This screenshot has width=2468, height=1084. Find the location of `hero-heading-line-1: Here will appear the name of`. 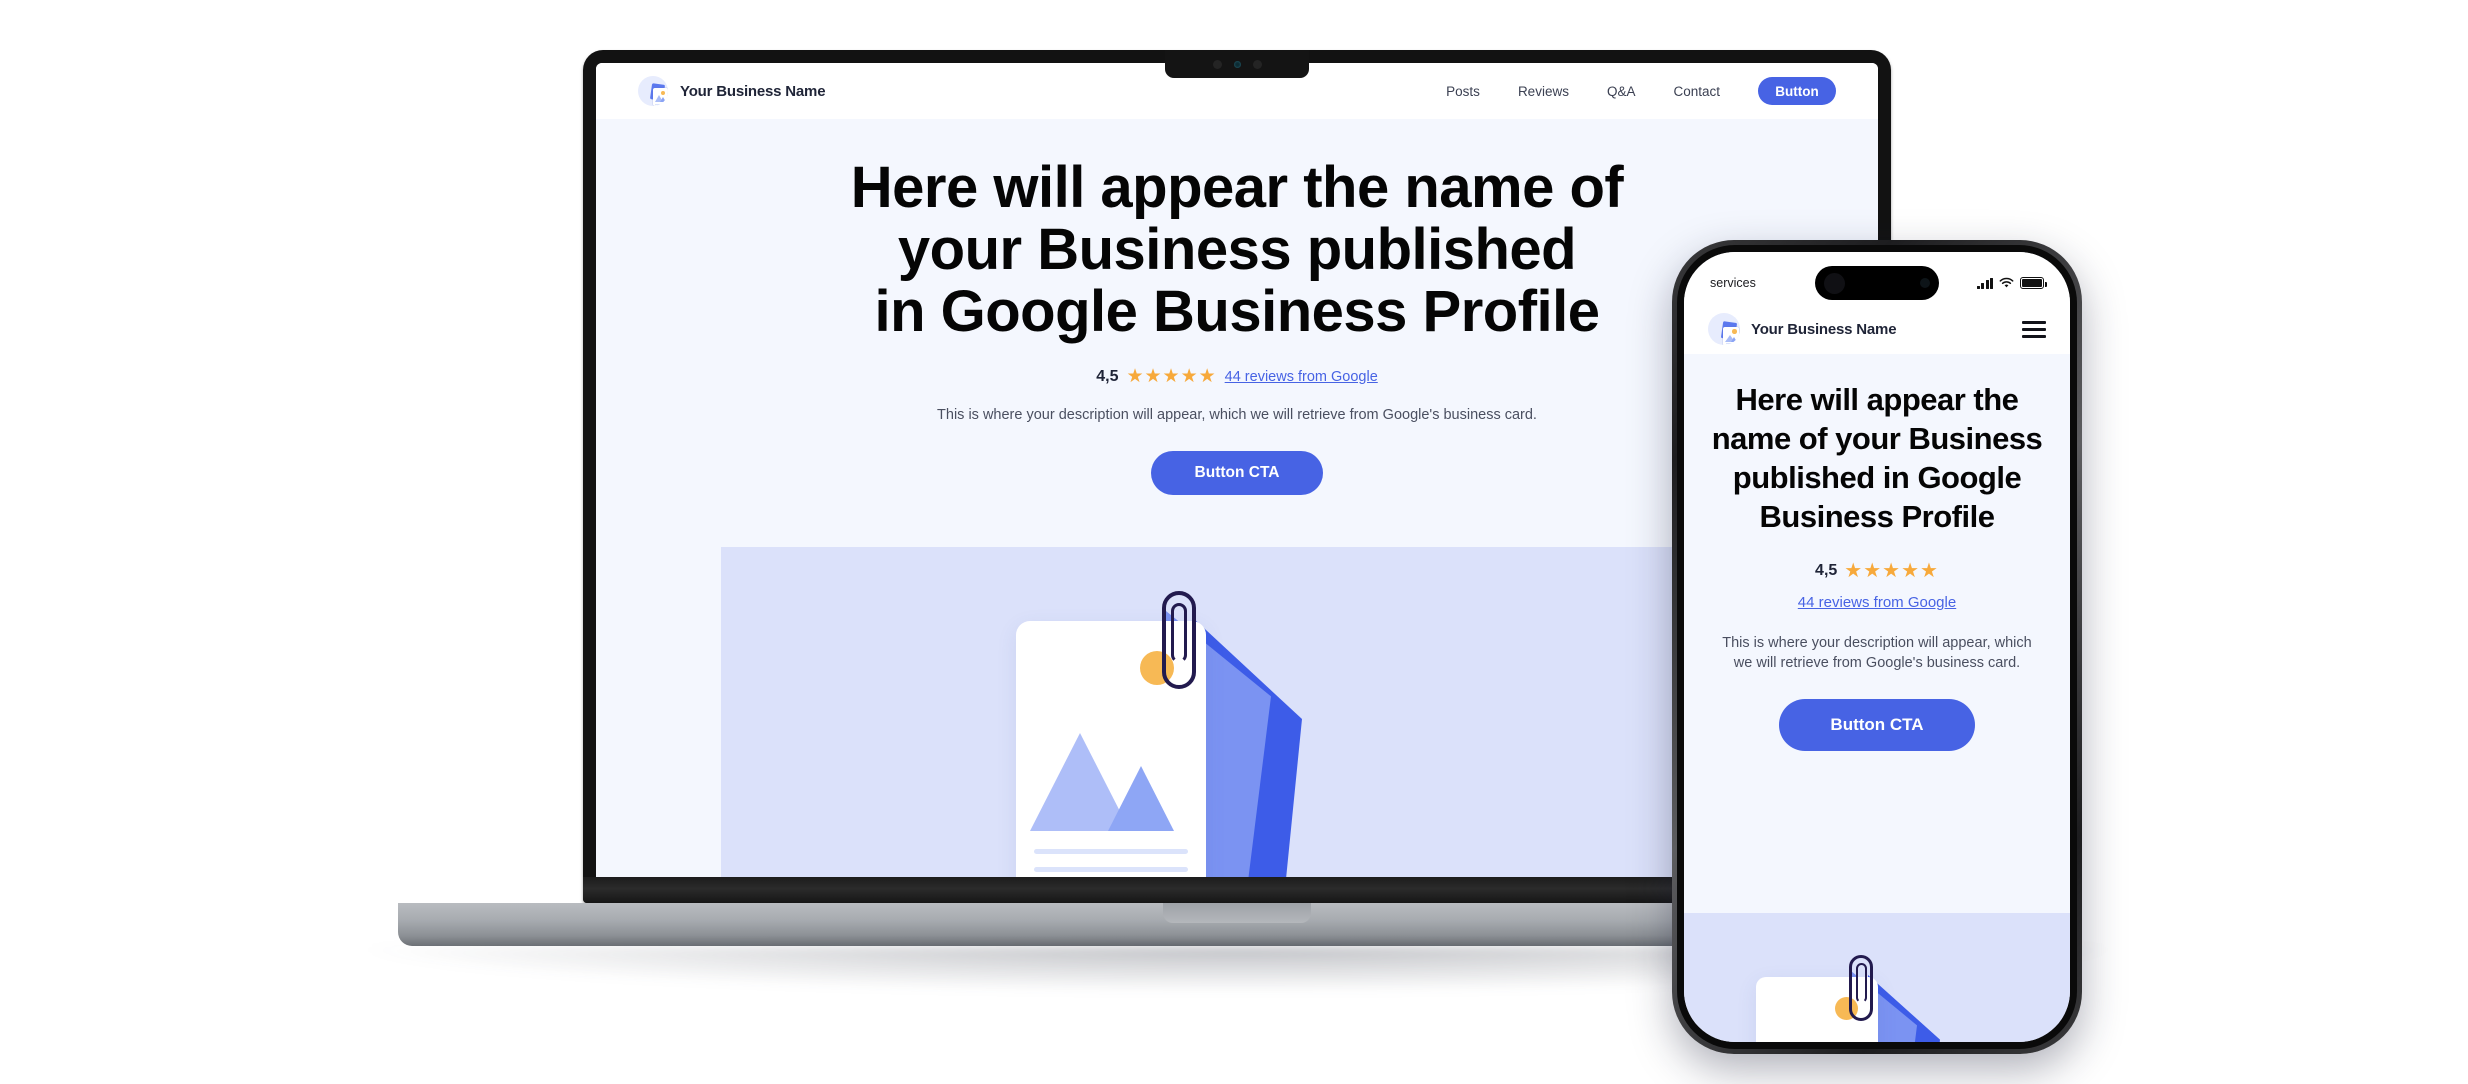

hero-heading-line-1: Here will appear the name of is located at coordinates (1237, 187).